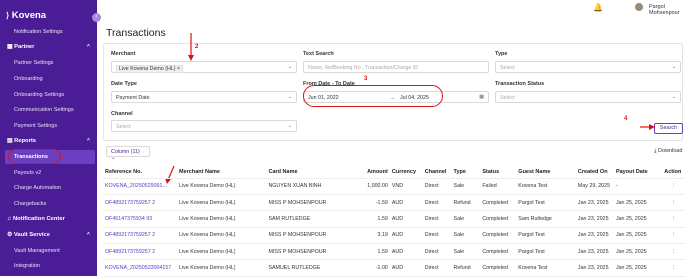 This screenshot has height=277, width=688. Describe the element at coordinates (668, 151) in the screenshot. I see `download-button: ⤓ Download` at that location.